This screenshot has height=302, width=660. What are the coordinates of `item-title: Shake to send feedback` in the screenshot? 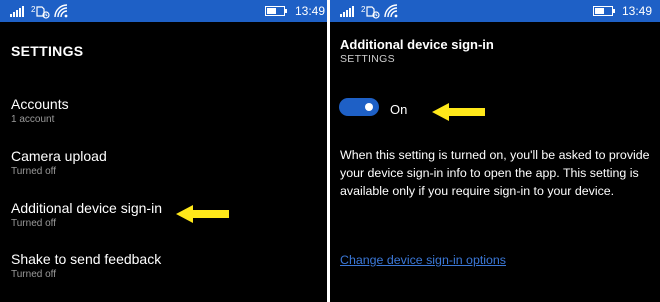 It's located at (86, 259).